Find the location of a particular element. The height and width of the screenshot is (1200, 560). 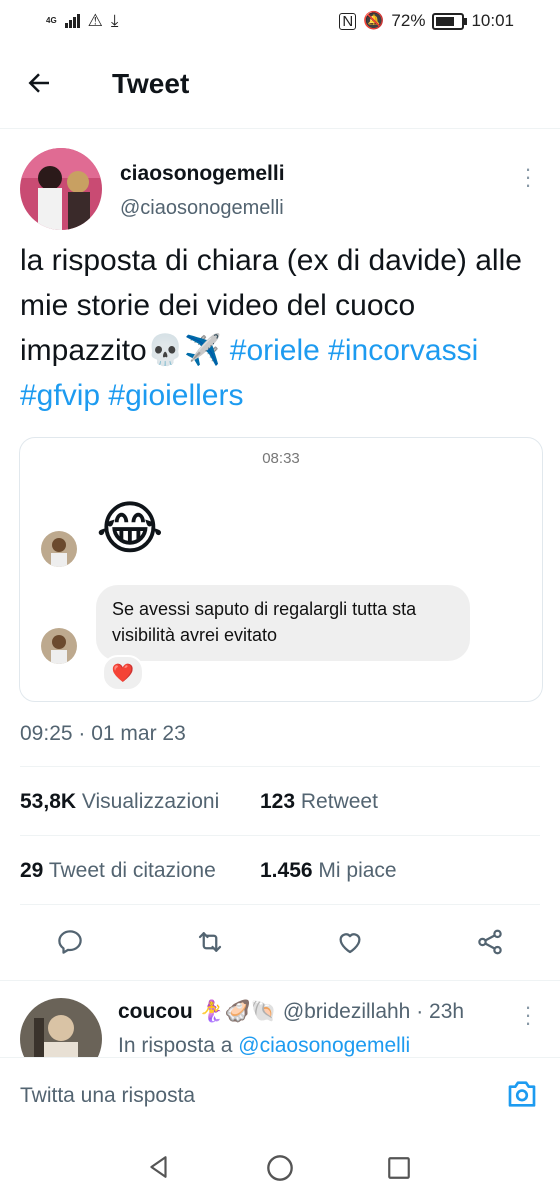

likes-count: 1.456 is located at coordinates (286, 870).